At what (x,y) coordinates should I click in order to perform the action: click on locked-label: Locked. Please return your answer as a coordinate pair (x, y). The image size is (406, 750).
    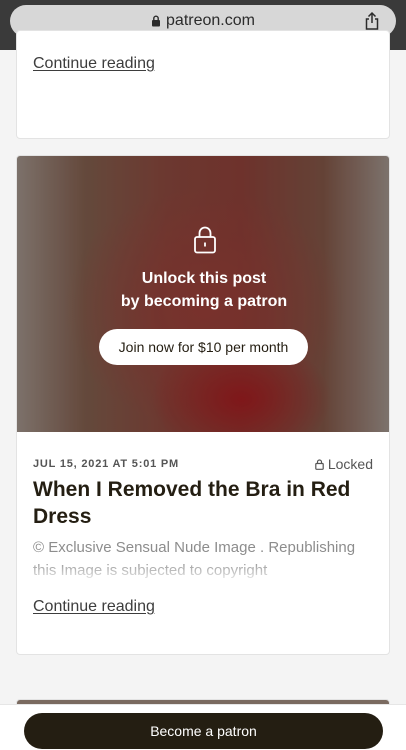
    Looking at the image, I should click on (350, 464).